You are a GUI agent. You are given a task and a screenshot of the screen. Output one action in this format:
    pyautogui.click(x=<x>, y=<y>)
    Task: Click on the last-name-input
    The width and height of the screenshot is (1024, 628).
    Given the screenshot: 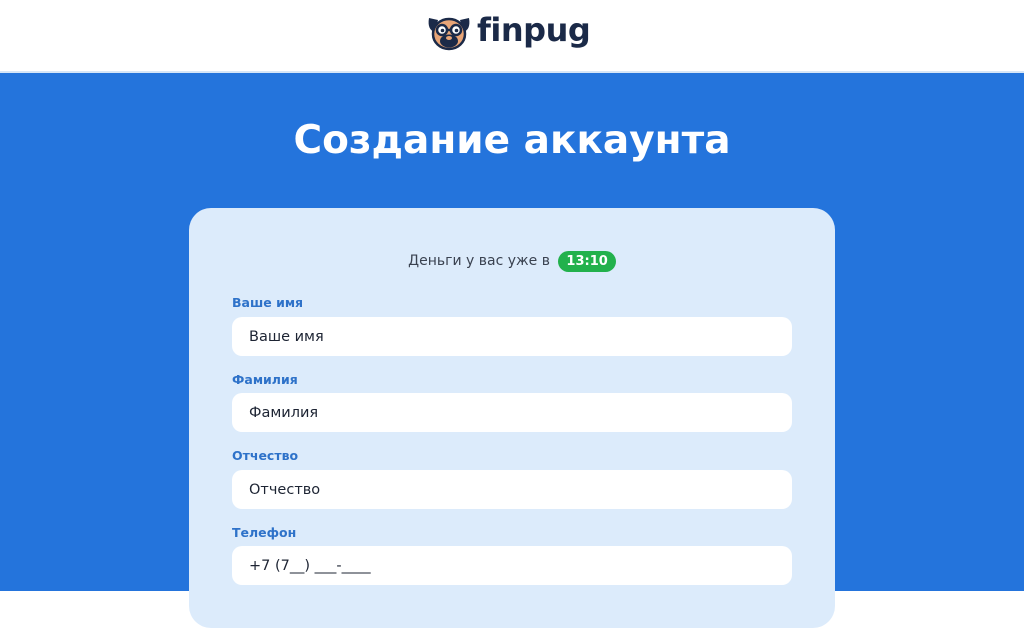 What is the action you would take?
    pyautogui.click(x=512, y=412)
    